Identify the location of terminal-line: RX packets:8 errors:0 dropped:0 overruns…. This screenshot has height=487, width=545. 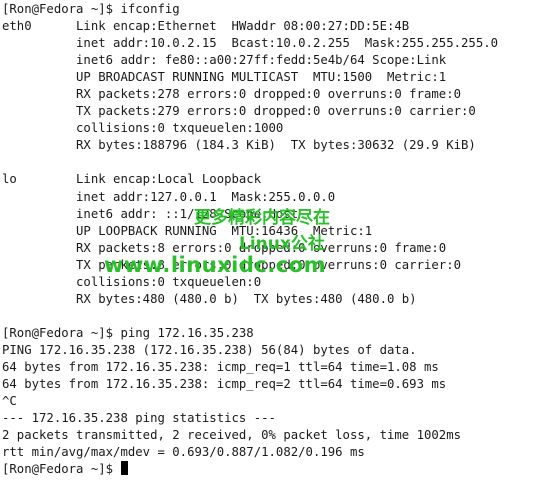
(224, 247).